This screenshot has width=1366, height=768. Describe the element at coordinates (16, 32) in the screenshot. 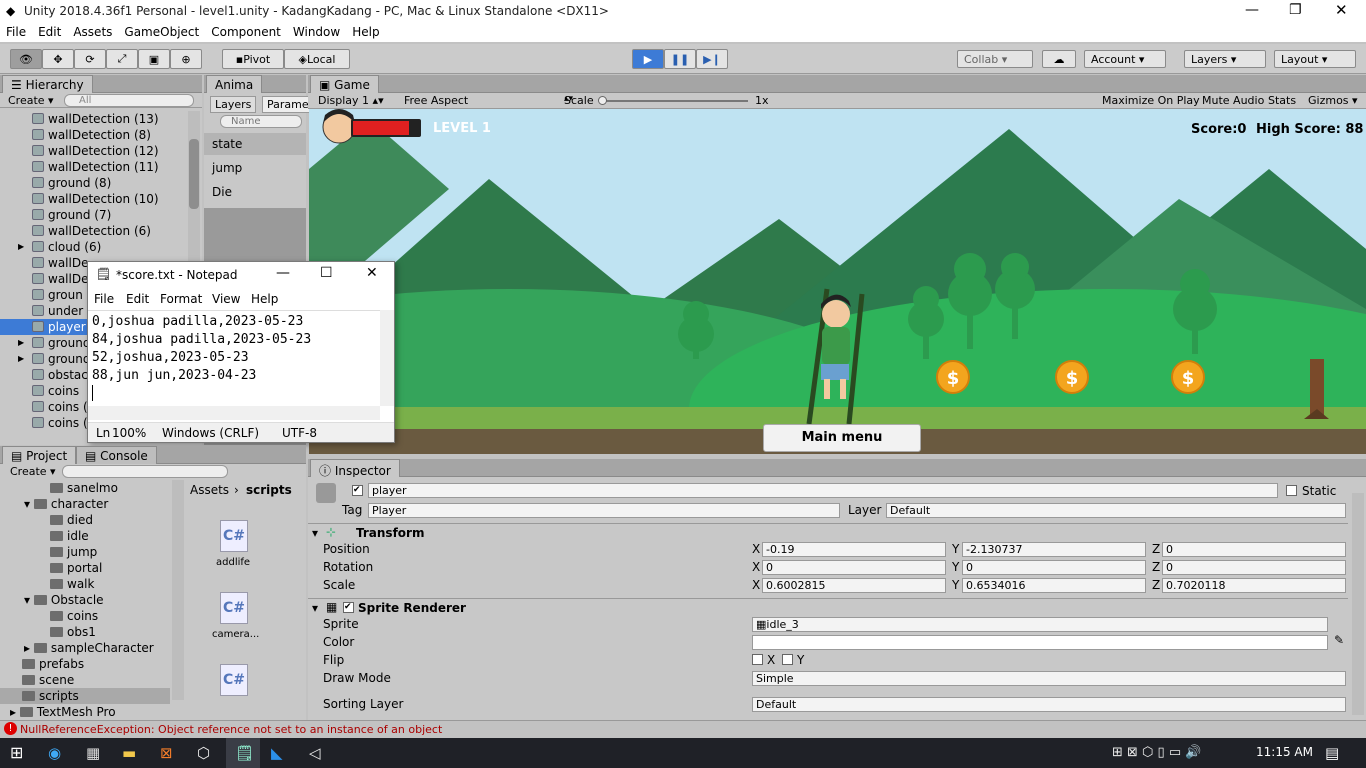

I see `menu-file: File` at that location.